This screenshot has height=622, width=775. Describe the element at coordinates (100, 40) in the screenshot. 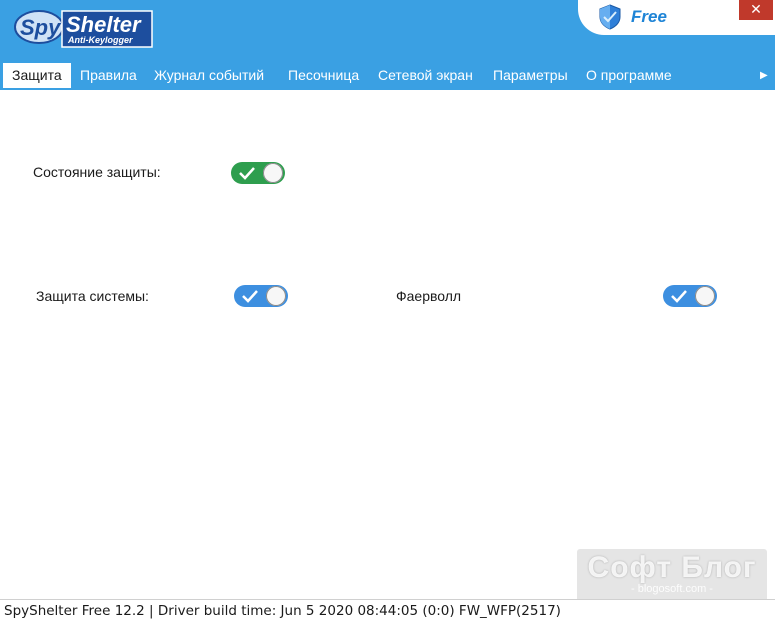

I see `logo-subtitle: Anti-Keylogger` at that location.